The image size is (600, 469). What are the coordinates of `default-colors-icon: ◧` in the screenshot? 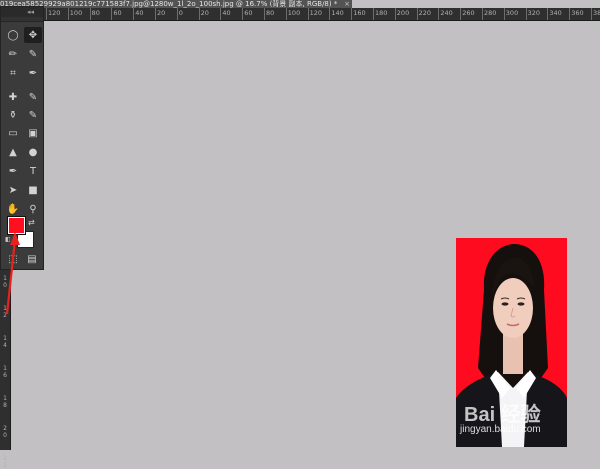 It's located at (8, 239).